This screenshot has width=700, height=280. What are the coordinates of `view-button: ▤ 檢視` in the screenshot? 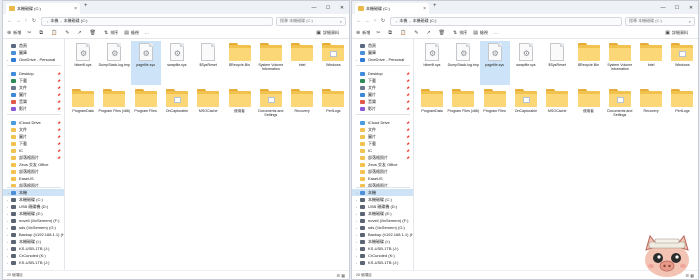 It's located at (131, 33).